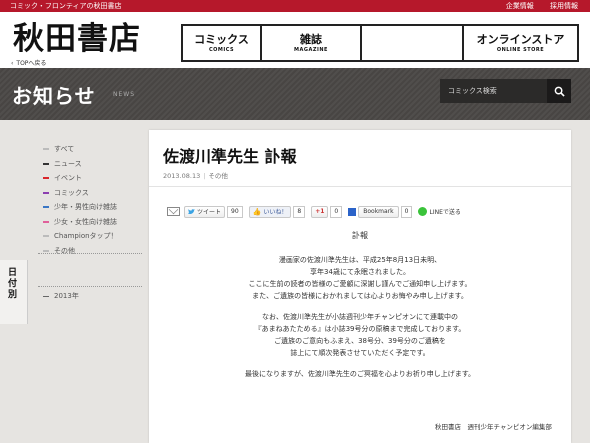 This screenshot has width=590, height=443. I want to click on category-all: すべて, so click(80, 149).